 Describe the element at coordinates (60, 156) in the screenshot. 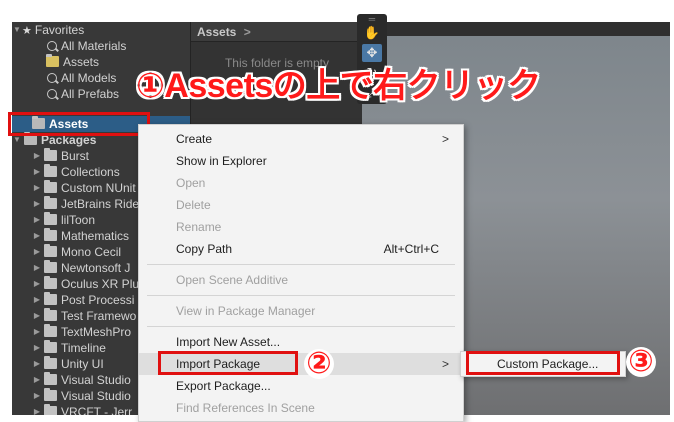

I see `tree-item-package: ▶ Burst` at that location.